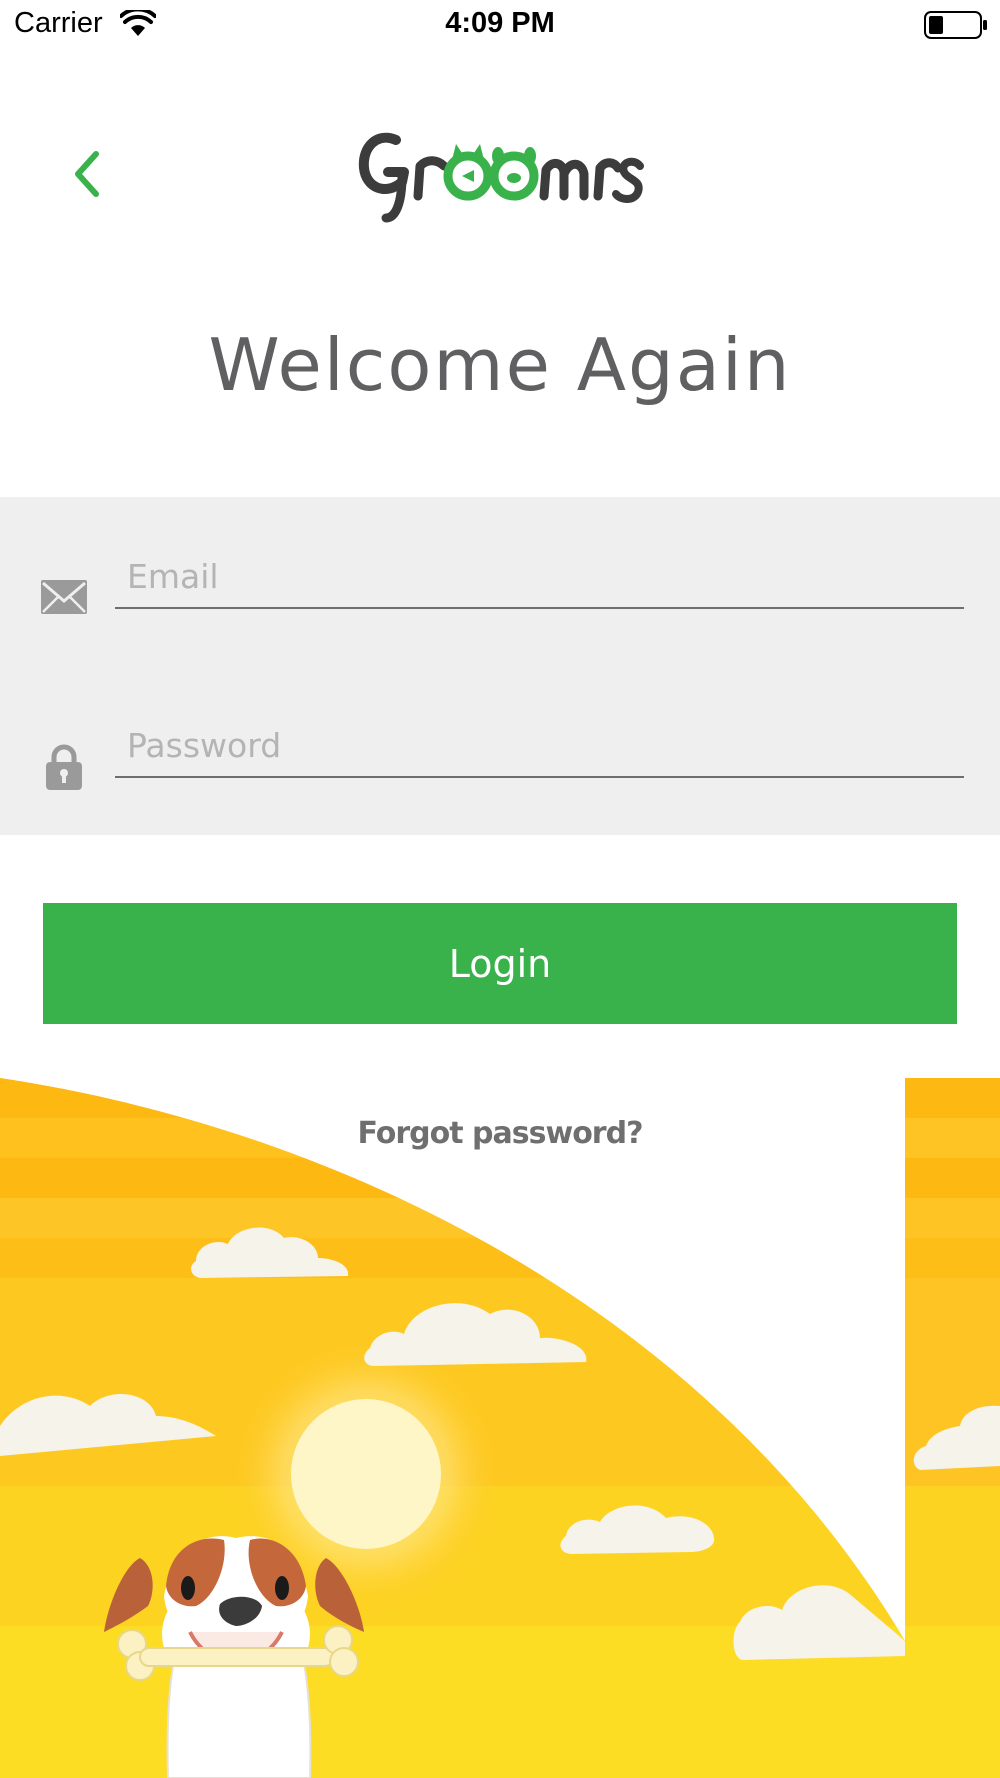 The image size is (1000, 1778). I want to click on battery-icon, so click(955, 25).